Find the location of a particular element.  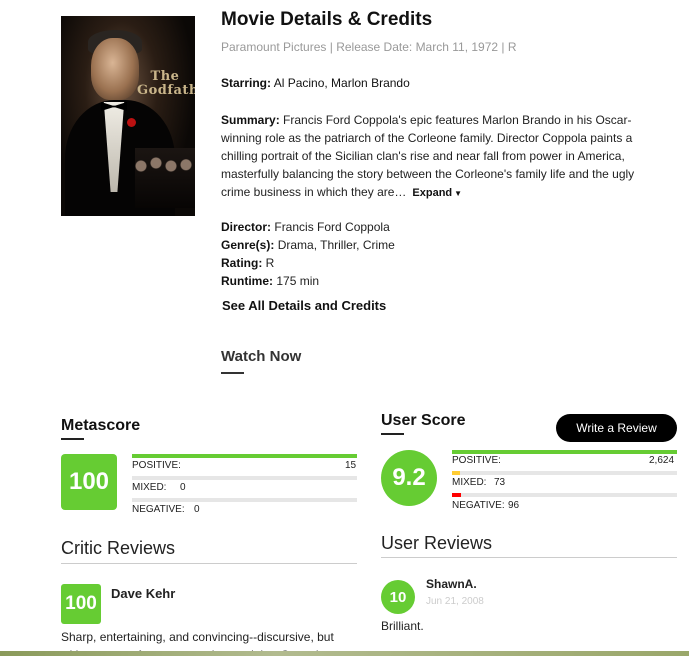

director-value: Francis Ford Coppola is located at coordinates (332, 227).